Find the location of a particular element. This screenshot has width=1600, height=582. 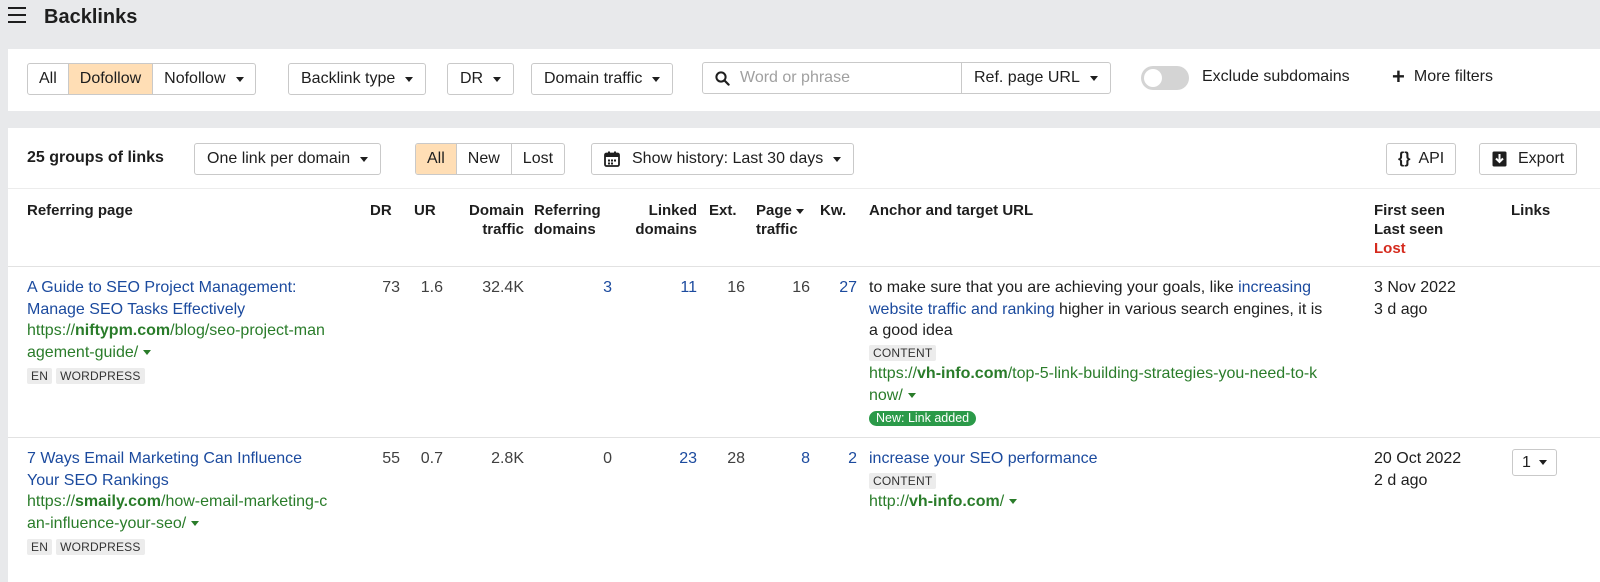

domain-traffic-label: Domain traffic is located at coordinates (593, 78).